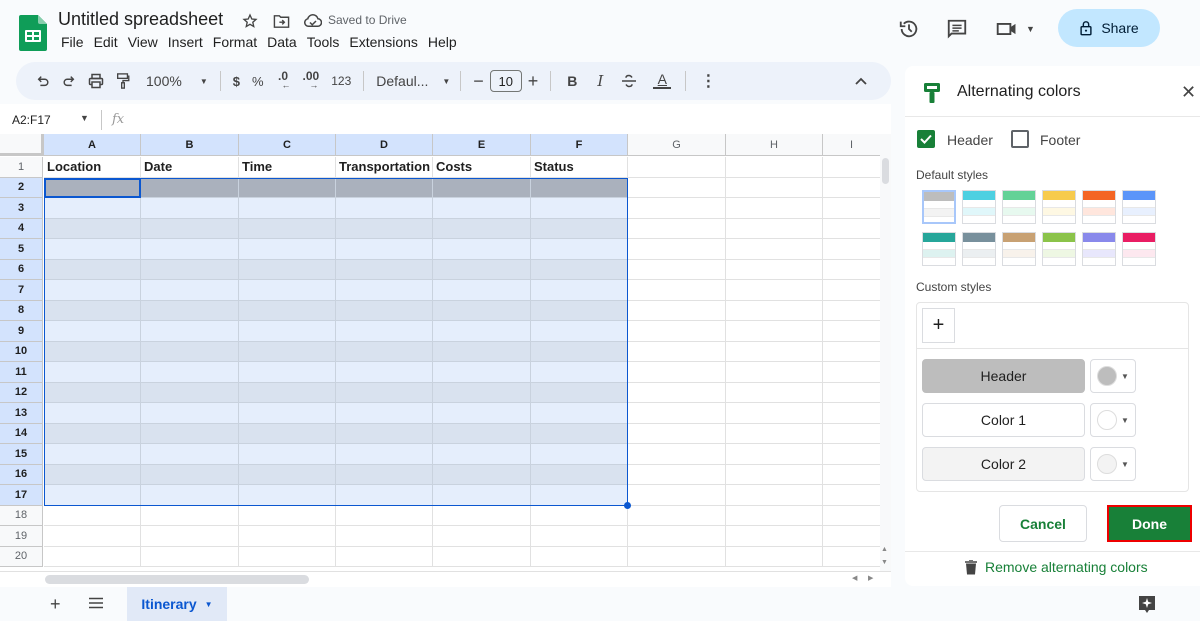 This screenshot has width=1200, height=621. Describe the element at coordinates (677, 536) in the screenshot. I see `cell-g19` at that location.